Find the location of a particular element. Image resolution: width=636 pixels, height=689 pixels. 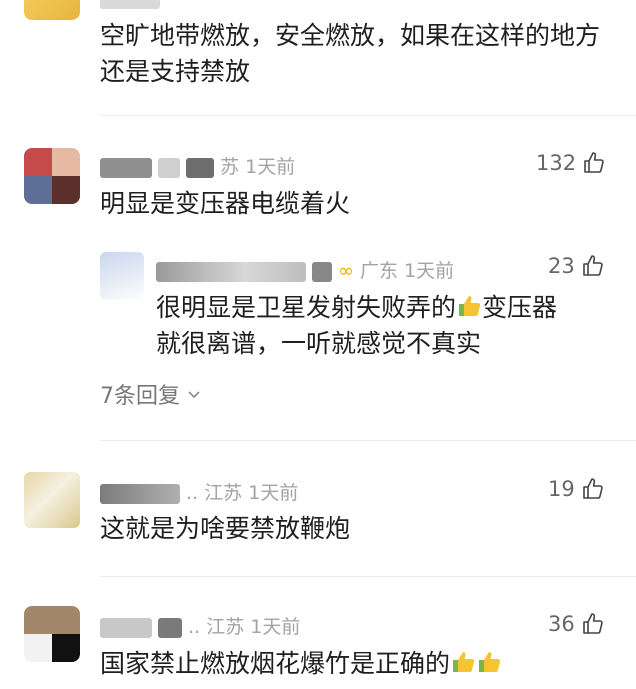

like-count: 23 is located at coordinates (561, 266).